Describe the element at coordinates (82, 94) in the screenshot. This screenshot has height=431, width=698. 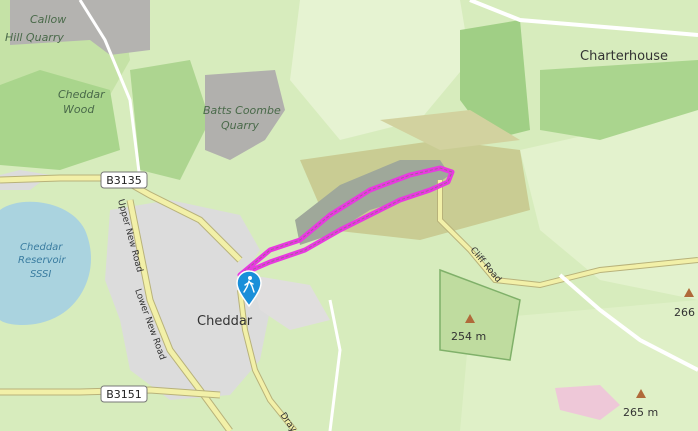
I see `cheddar-wood-label: Cheddar` at that location.